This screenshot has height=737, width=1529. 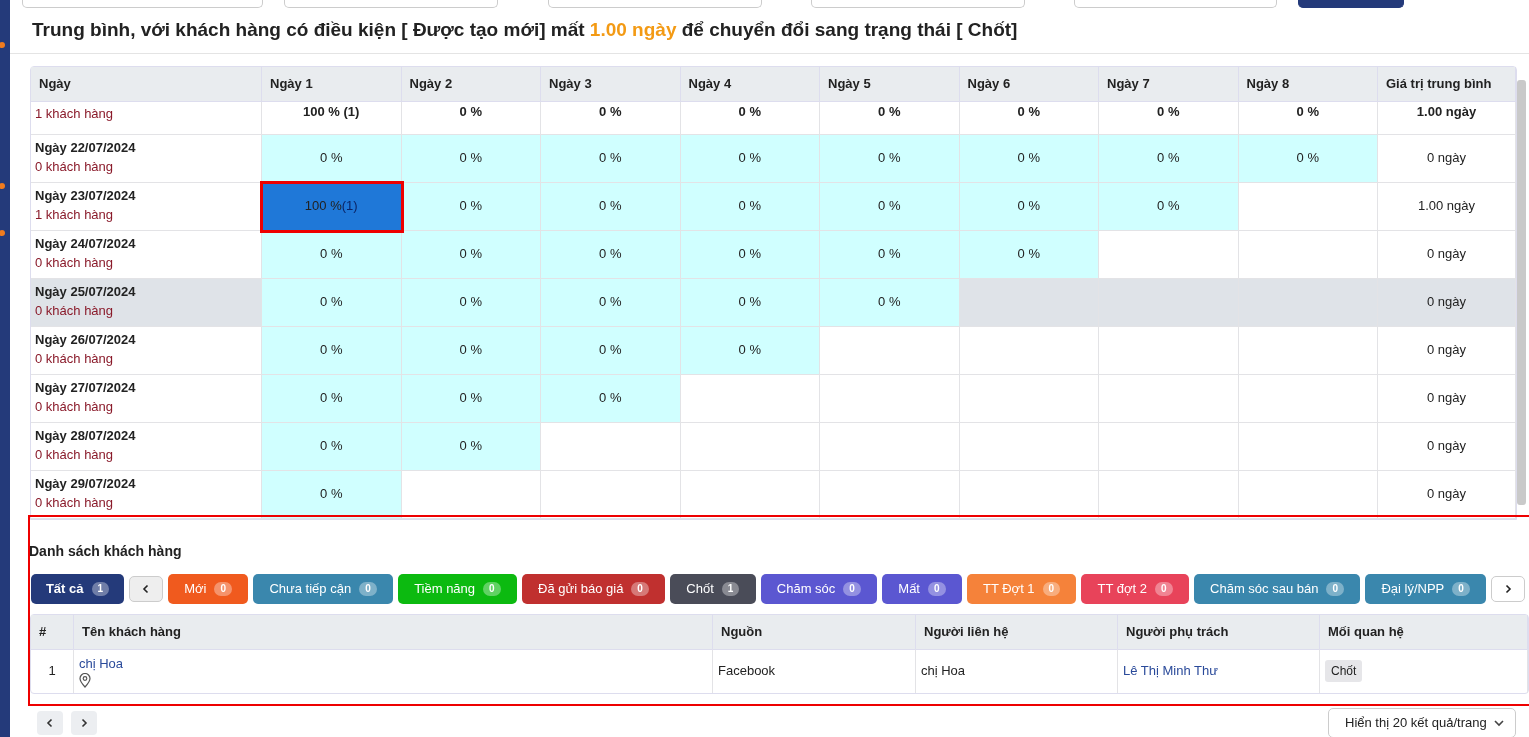 What do you see at coordinates (1169, 84) in the screenshot?
I see `column-header: Ngày 7` at bounding box center [1169, 84].